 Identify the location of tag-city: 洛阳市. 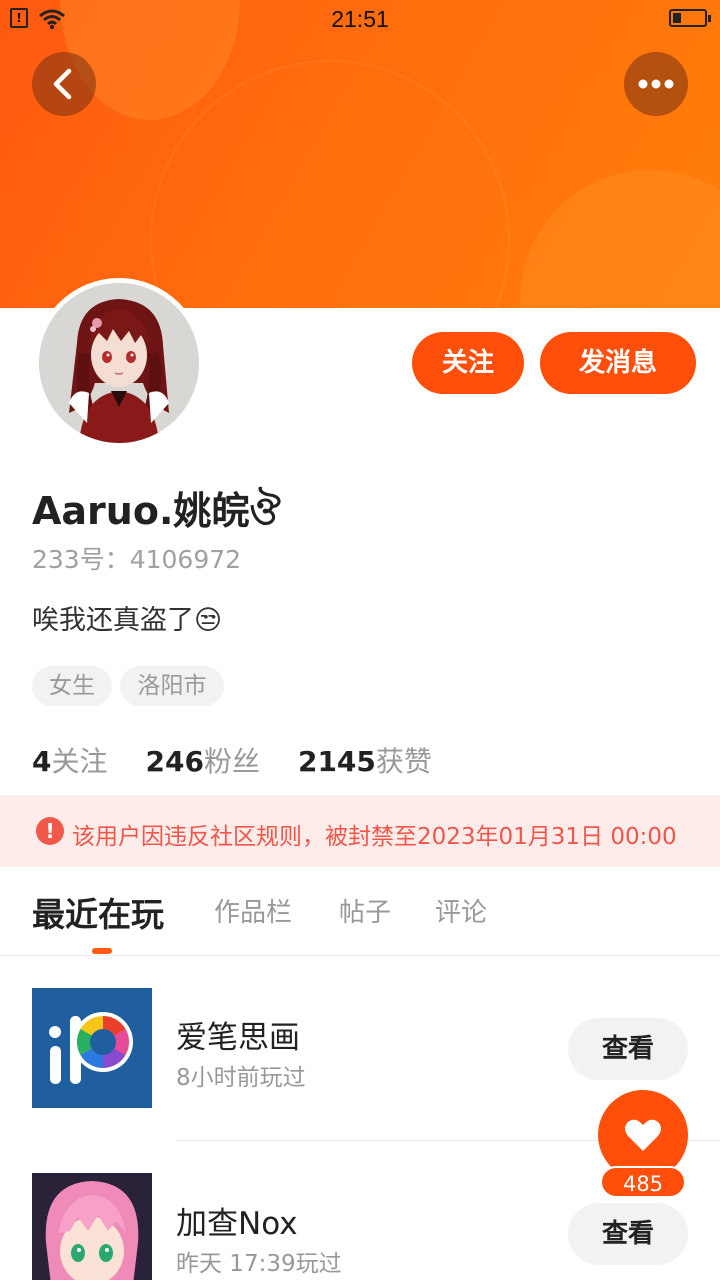
(172, 686).